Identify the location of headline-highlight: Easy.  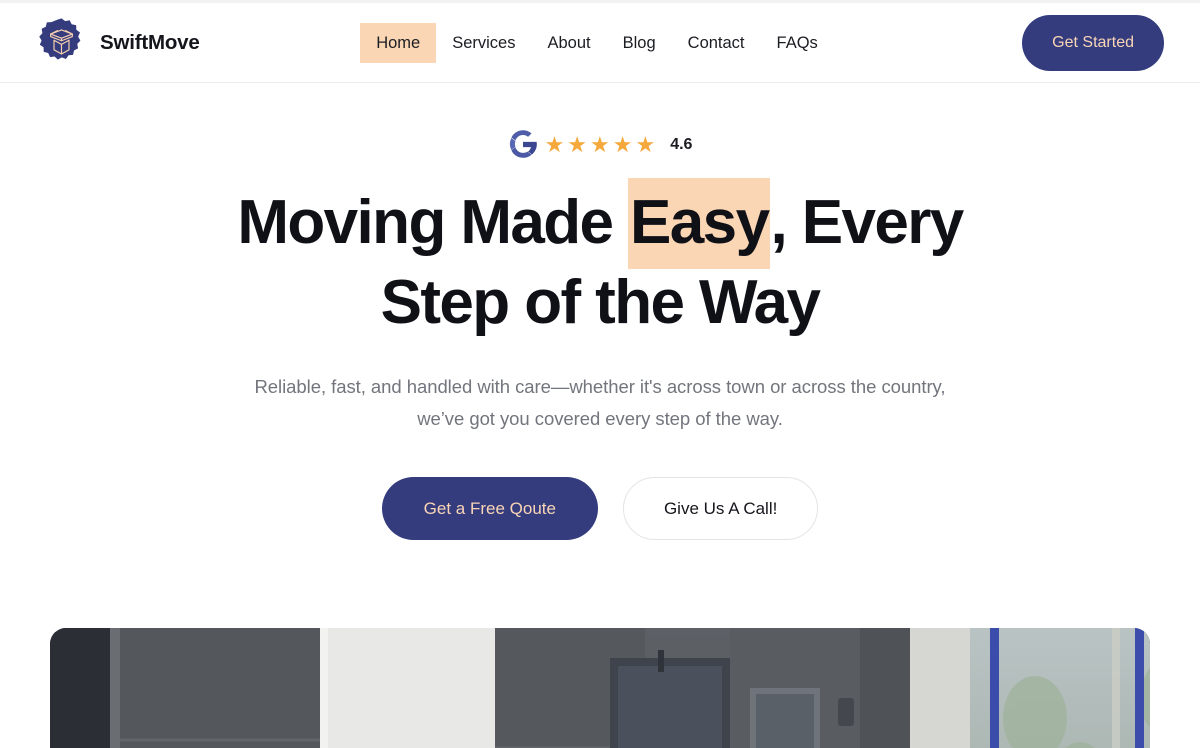
(699, 223).